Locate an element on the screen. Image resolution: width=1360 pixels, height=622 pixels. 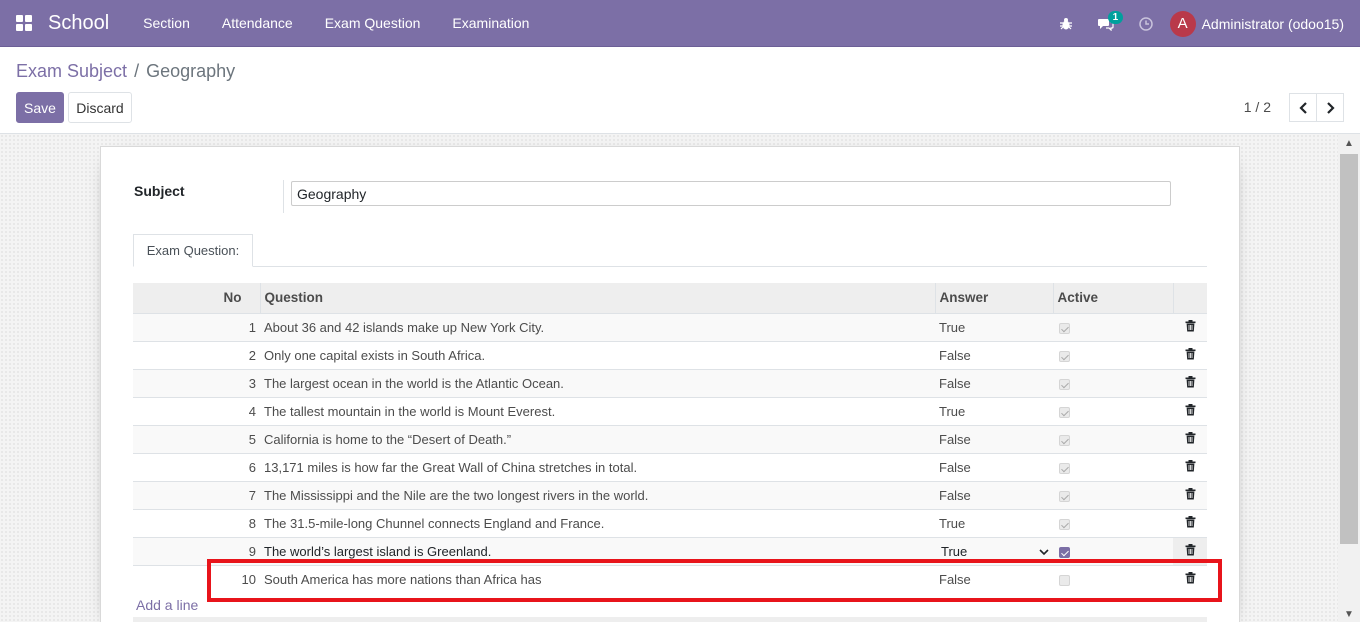
save-button: Save is located at coordinates (40, 107).